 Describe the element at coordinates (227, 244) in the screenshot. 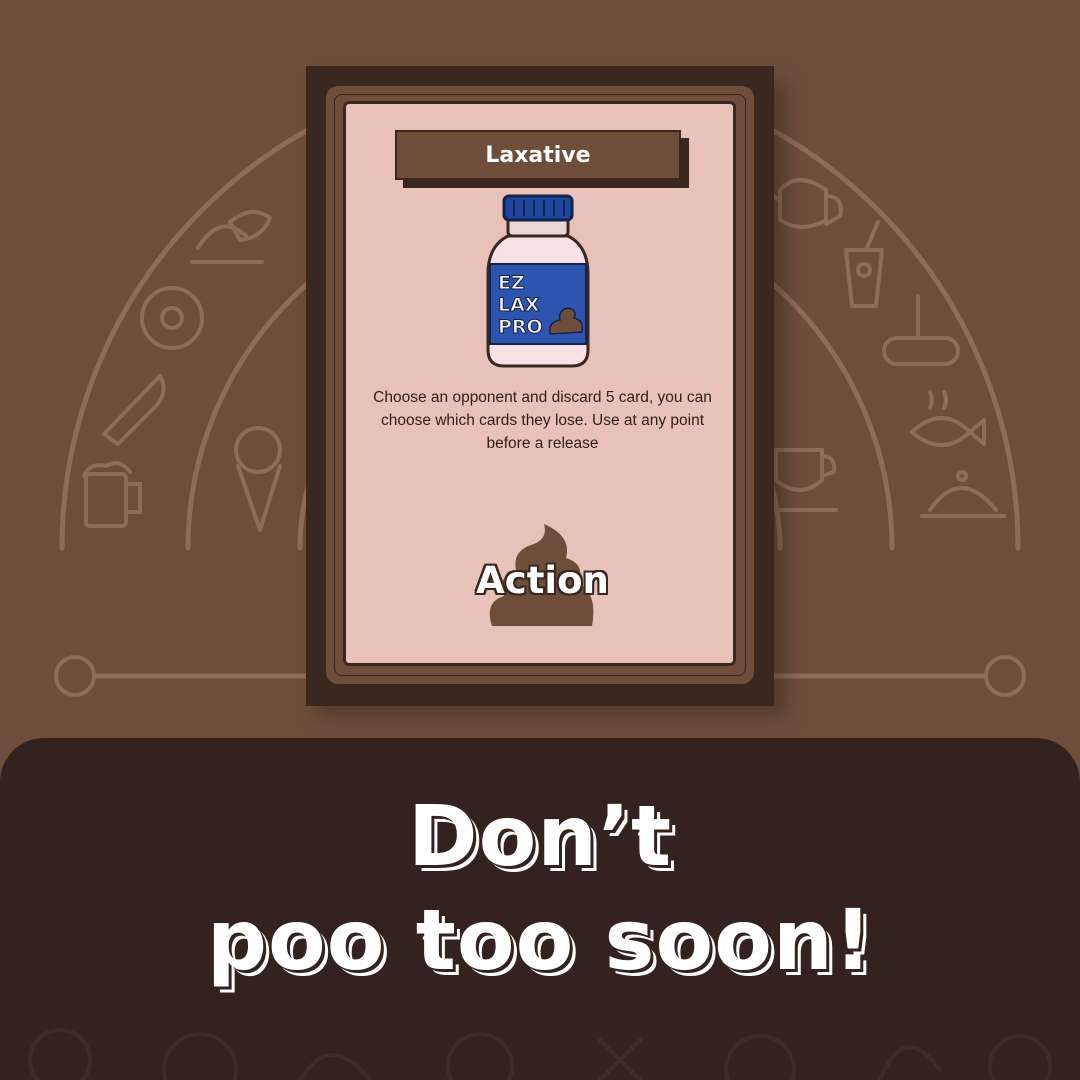

I see `cloche-icon` at that location.